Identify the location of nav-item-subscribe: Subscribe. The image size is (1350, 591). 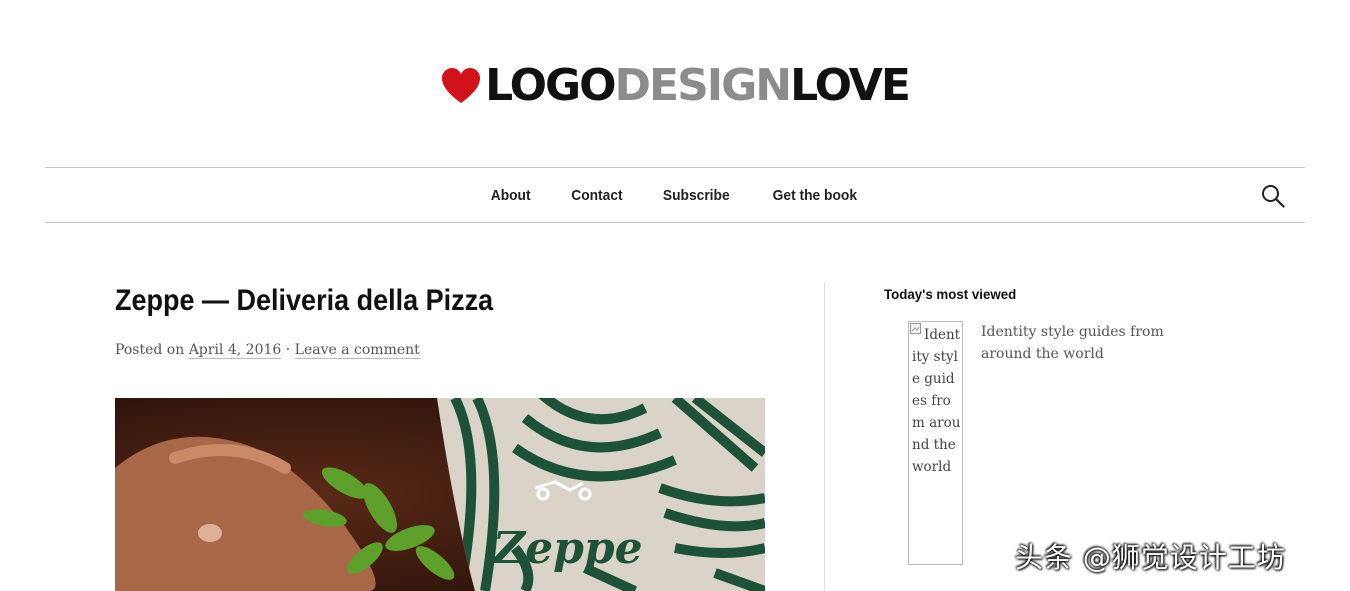
(696, 195).